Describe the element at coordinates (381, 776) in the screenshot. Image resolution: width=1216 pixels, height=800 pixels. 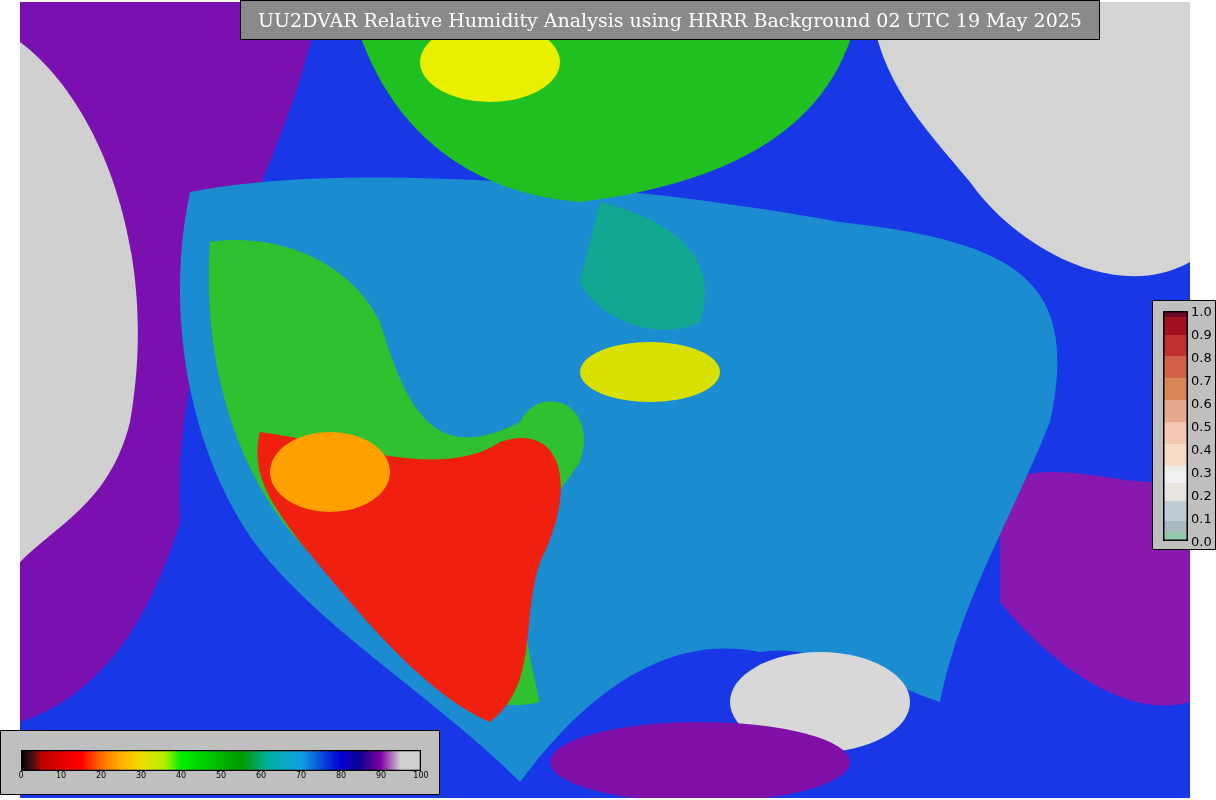
I see `tick-label: 90` at that location.